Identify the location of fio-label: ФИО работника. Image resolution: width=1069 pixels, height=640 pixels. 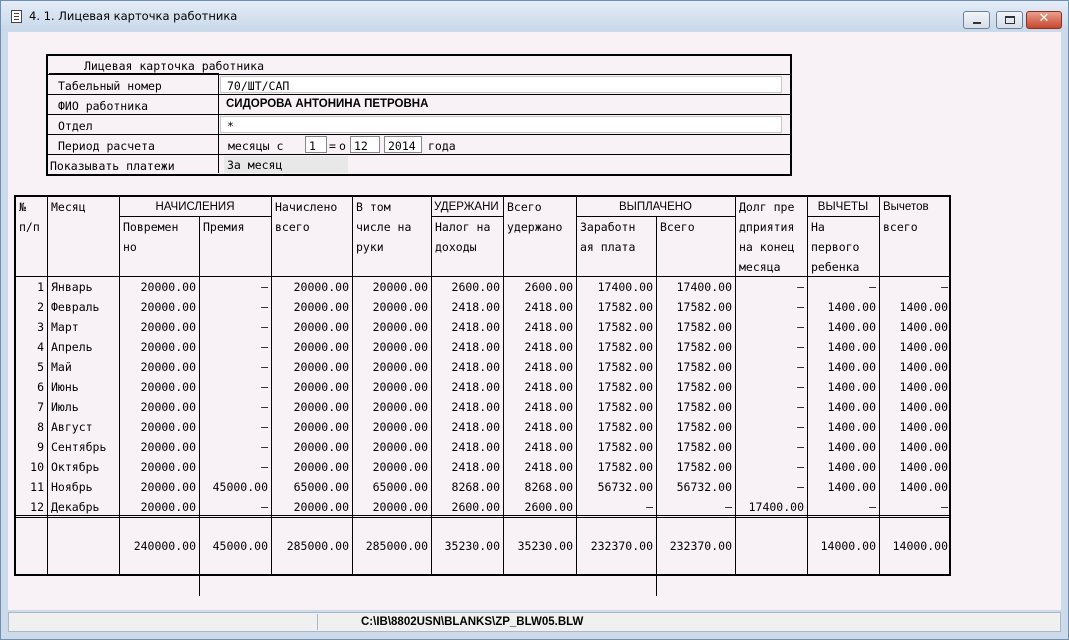
(103, 106).